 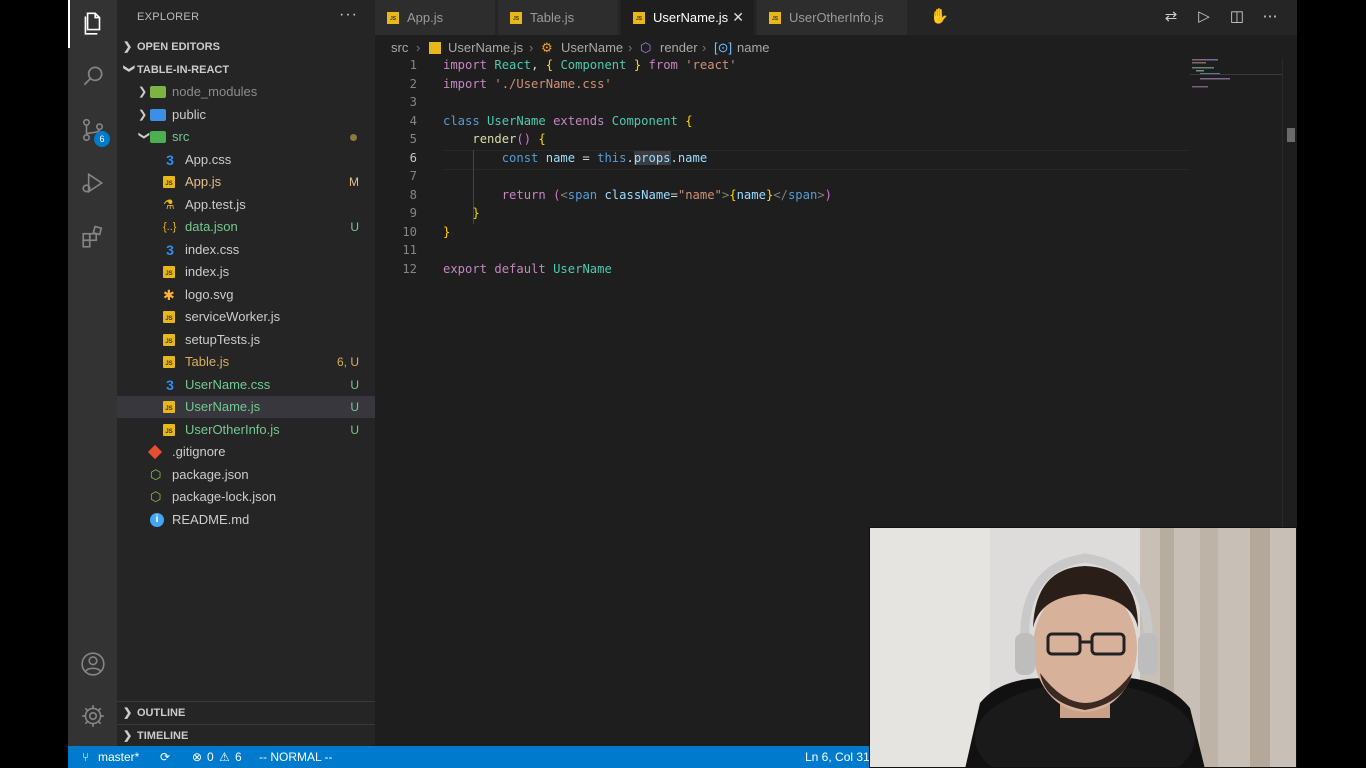 I want to click on tree-item-index-js: JS index.js, so click(x=246, y=272).